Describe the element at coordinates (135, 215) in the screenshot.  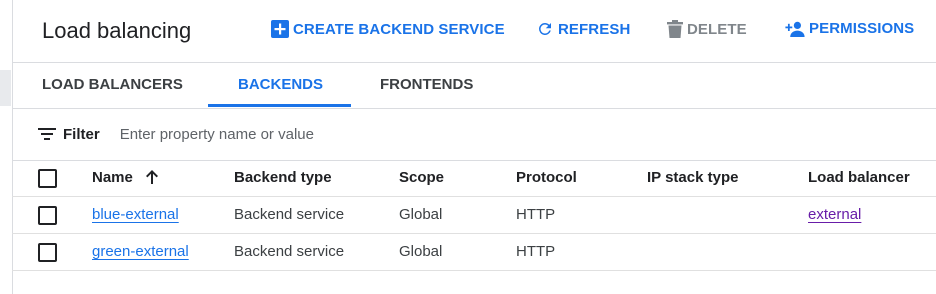
I see `backend-name-link: blue-external` at that location.